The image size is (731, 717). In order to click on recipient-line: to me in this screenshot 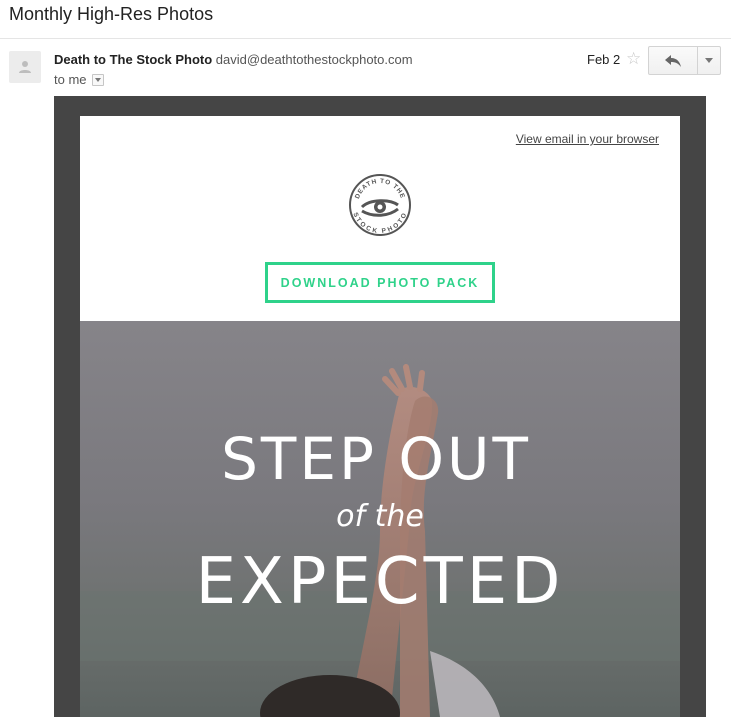, I will do `click(79, 79)`.